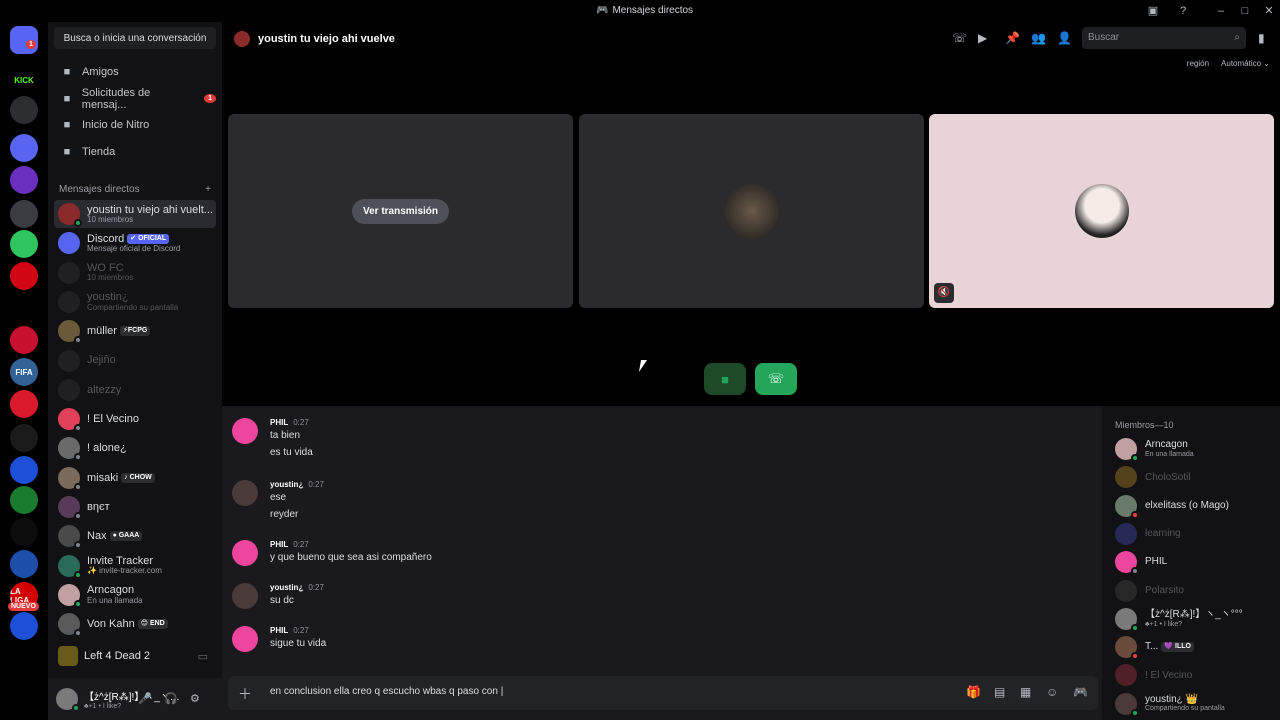 This screenshot has width=1280, height=720. Describe the element at coordinates (245, 694) in the screenshot. I see `attach-plus-icon: ＋` at that location.